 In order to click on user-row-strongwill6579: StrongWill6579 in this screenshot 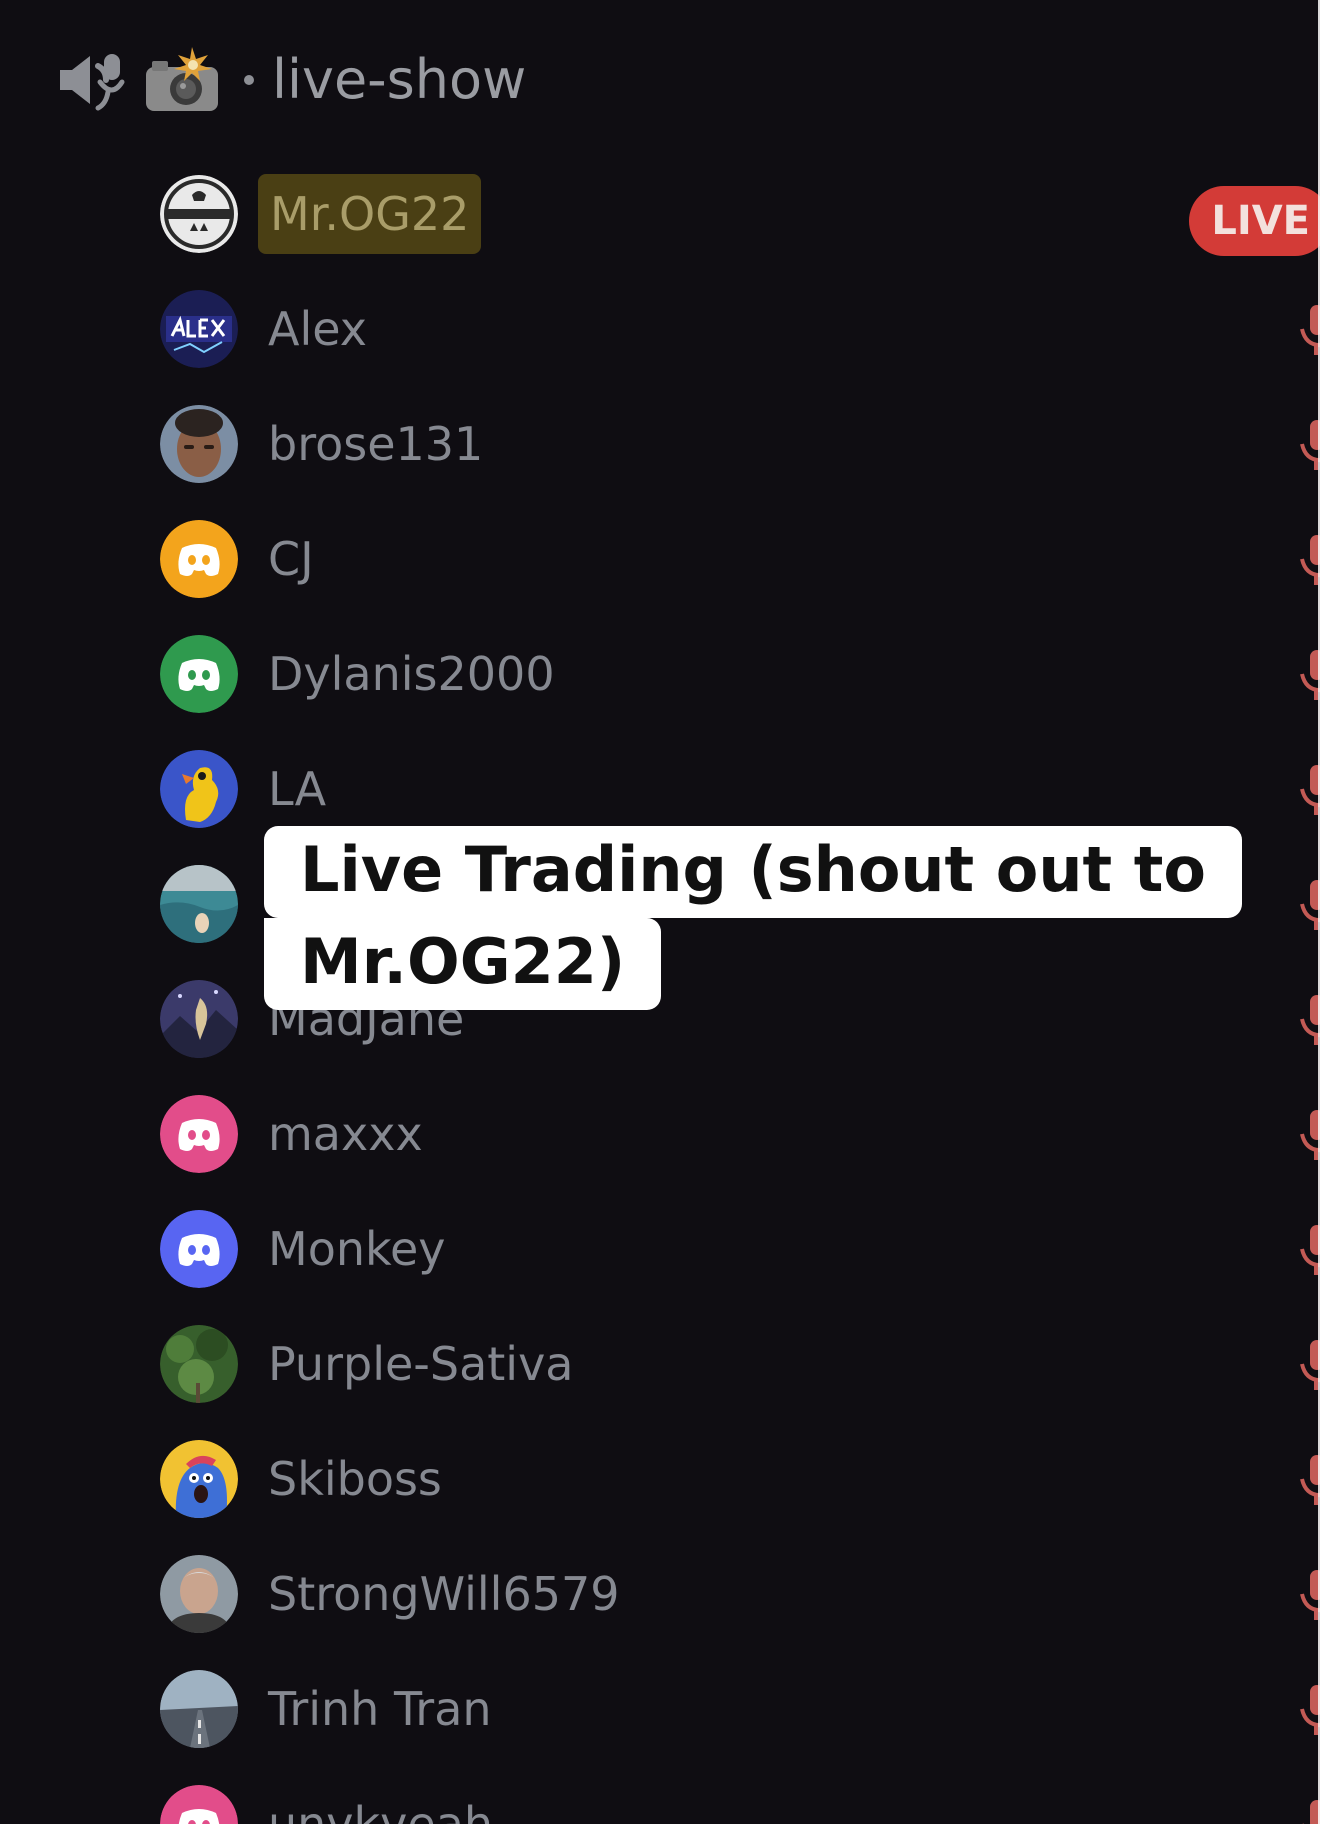, I will do `click(740, 1593)`.